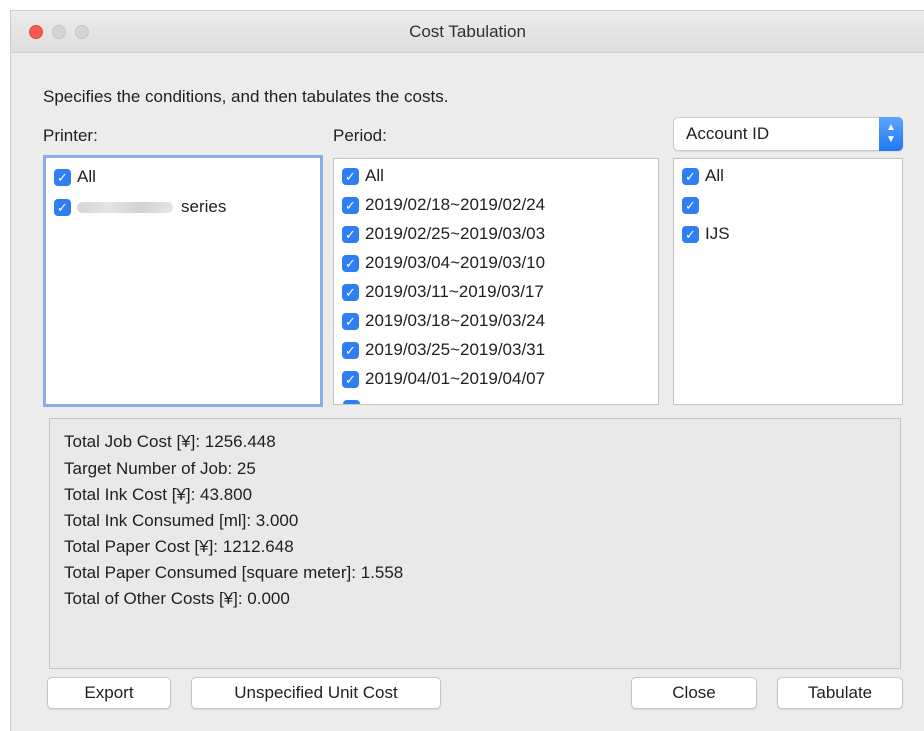  What do you see at coordinates (694, 693) in the screenshot?
I see `close-button: Close` at bounding box center [694, 693].